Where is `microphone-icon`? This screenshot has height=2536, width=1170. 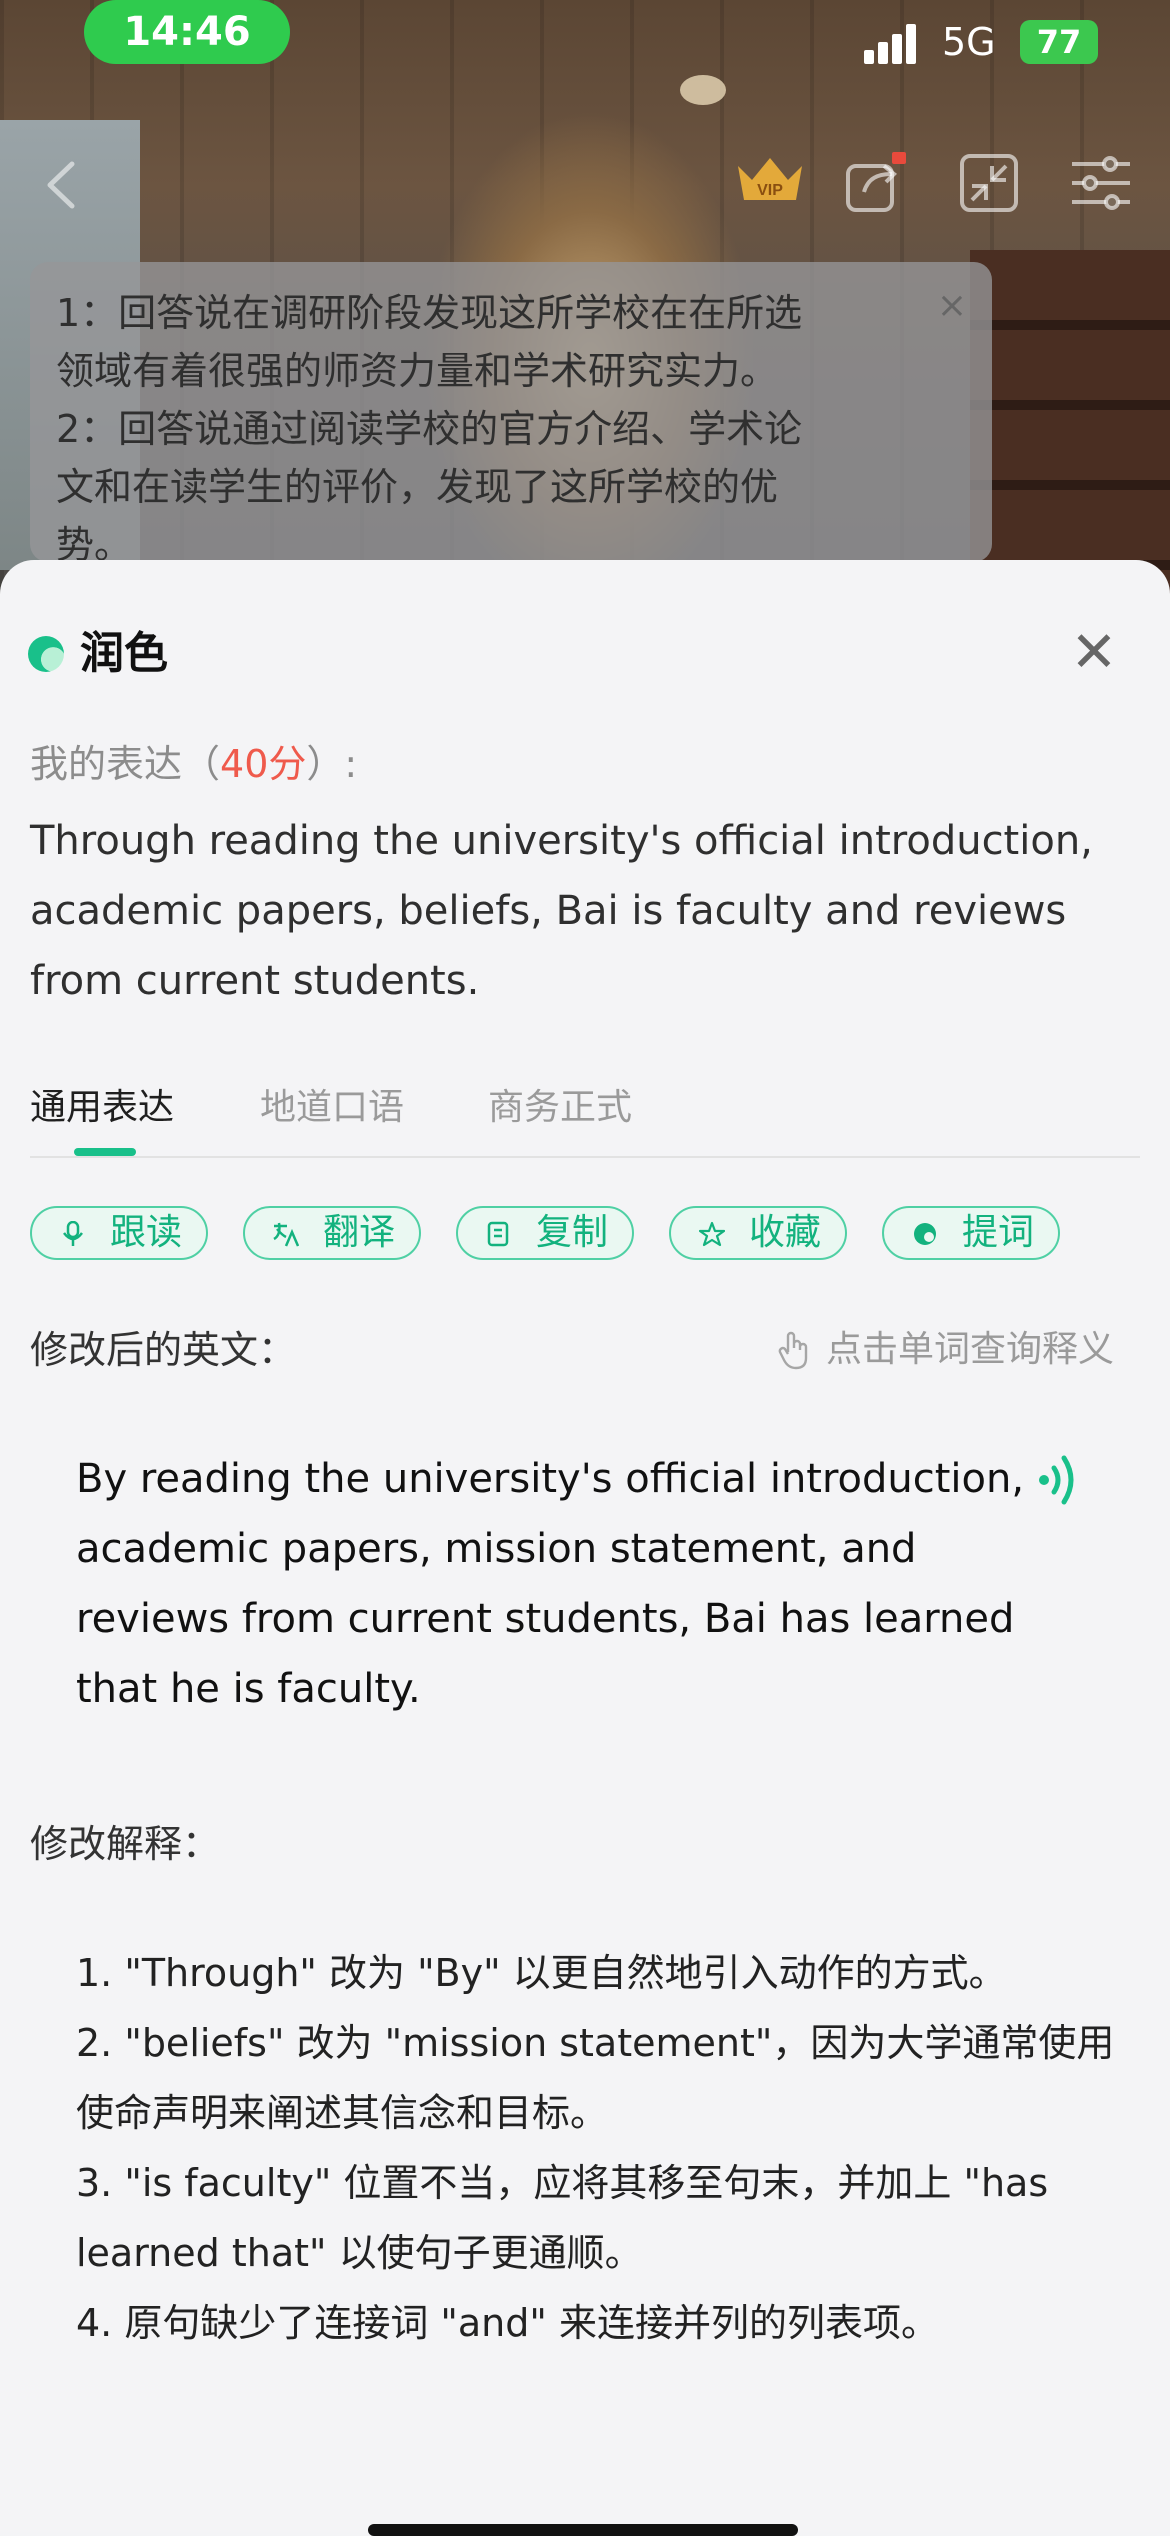 microphone-icon is located at coordinates (73, 1233).